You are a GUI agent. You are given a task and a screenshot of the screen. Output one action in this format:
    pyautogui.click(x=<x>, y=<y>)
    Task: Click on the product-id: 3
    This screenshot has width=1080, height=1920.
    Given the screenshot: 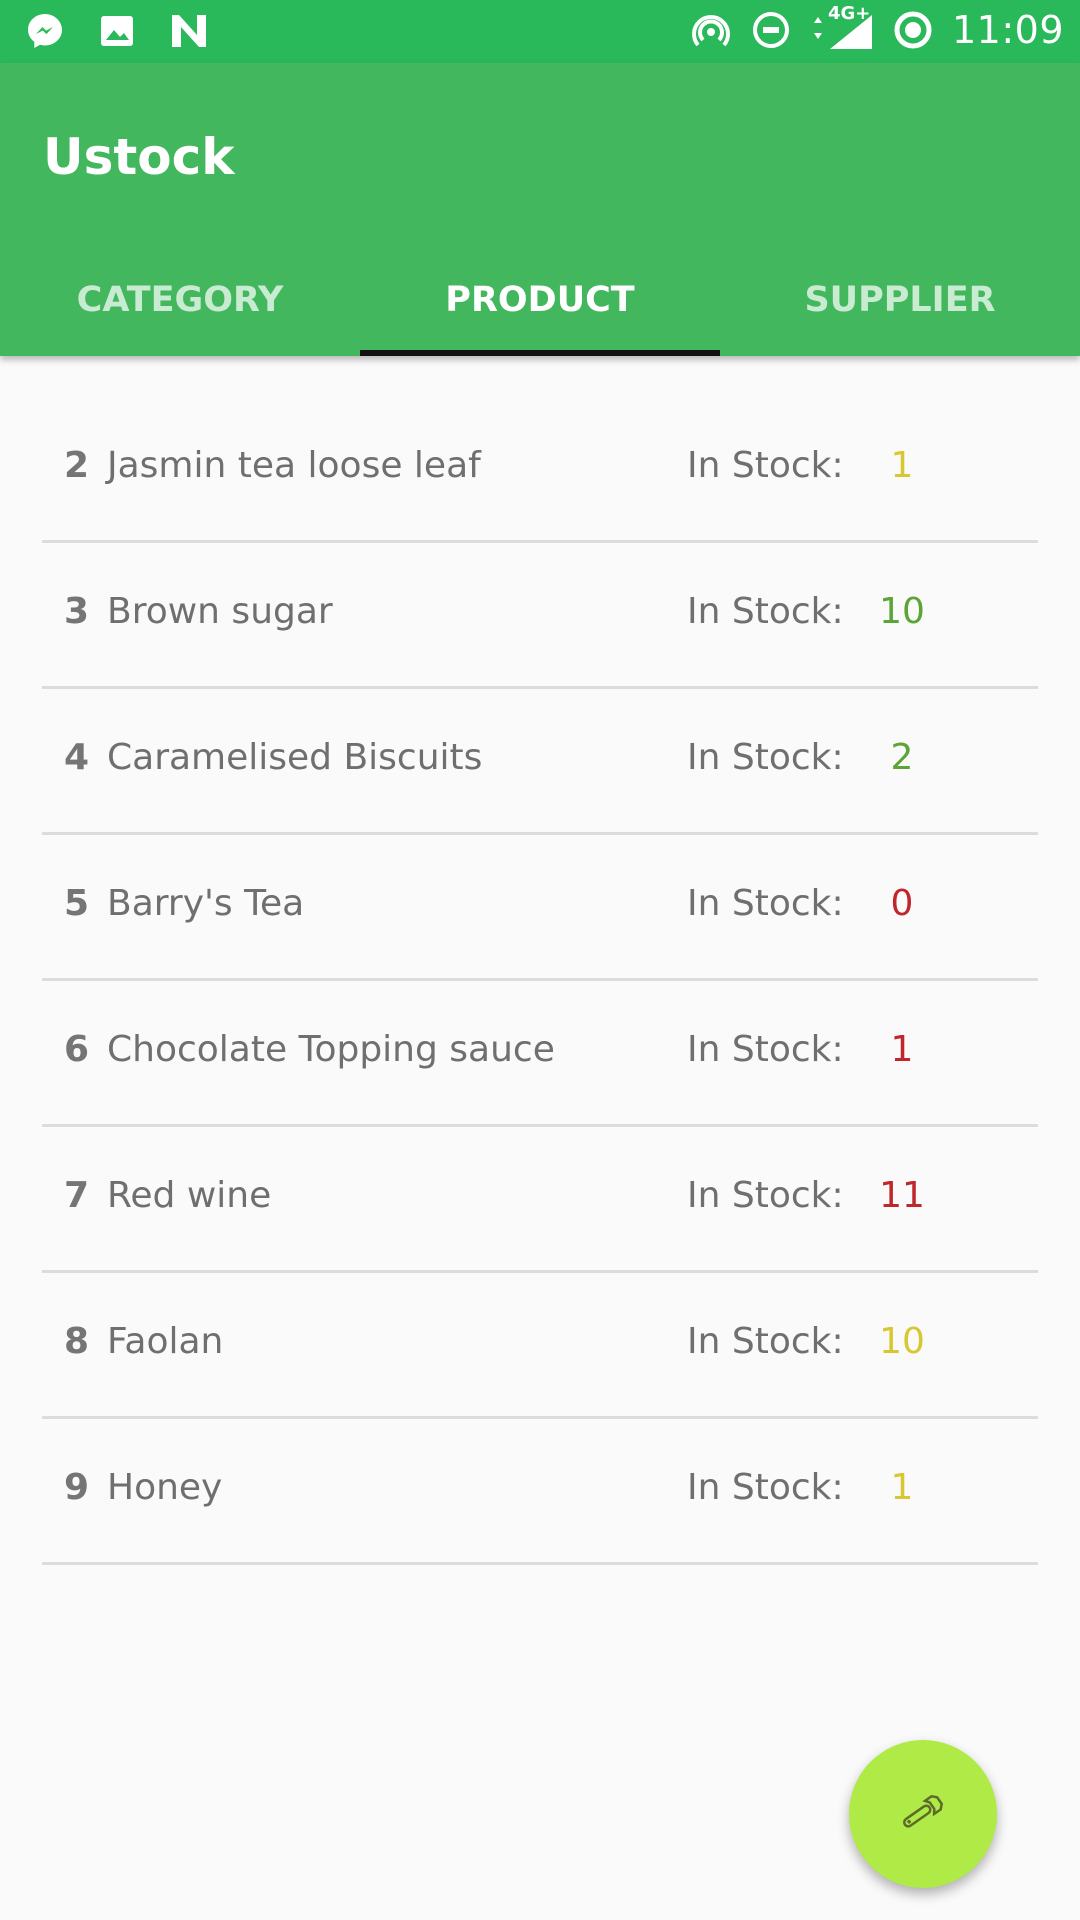 What is the action you would take?
    pyautogui.click(x=77, y=611)
    